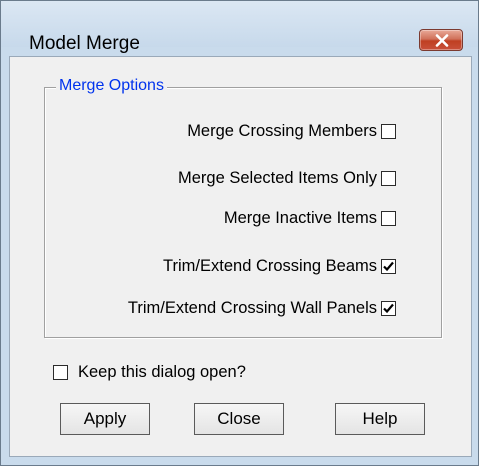 This screenshot has width=479, height=466. What do you see at coordinates (111, 86) in the screenshot?
I see `merge-options-legend: Merge Options` at bounding box center [111, 86].